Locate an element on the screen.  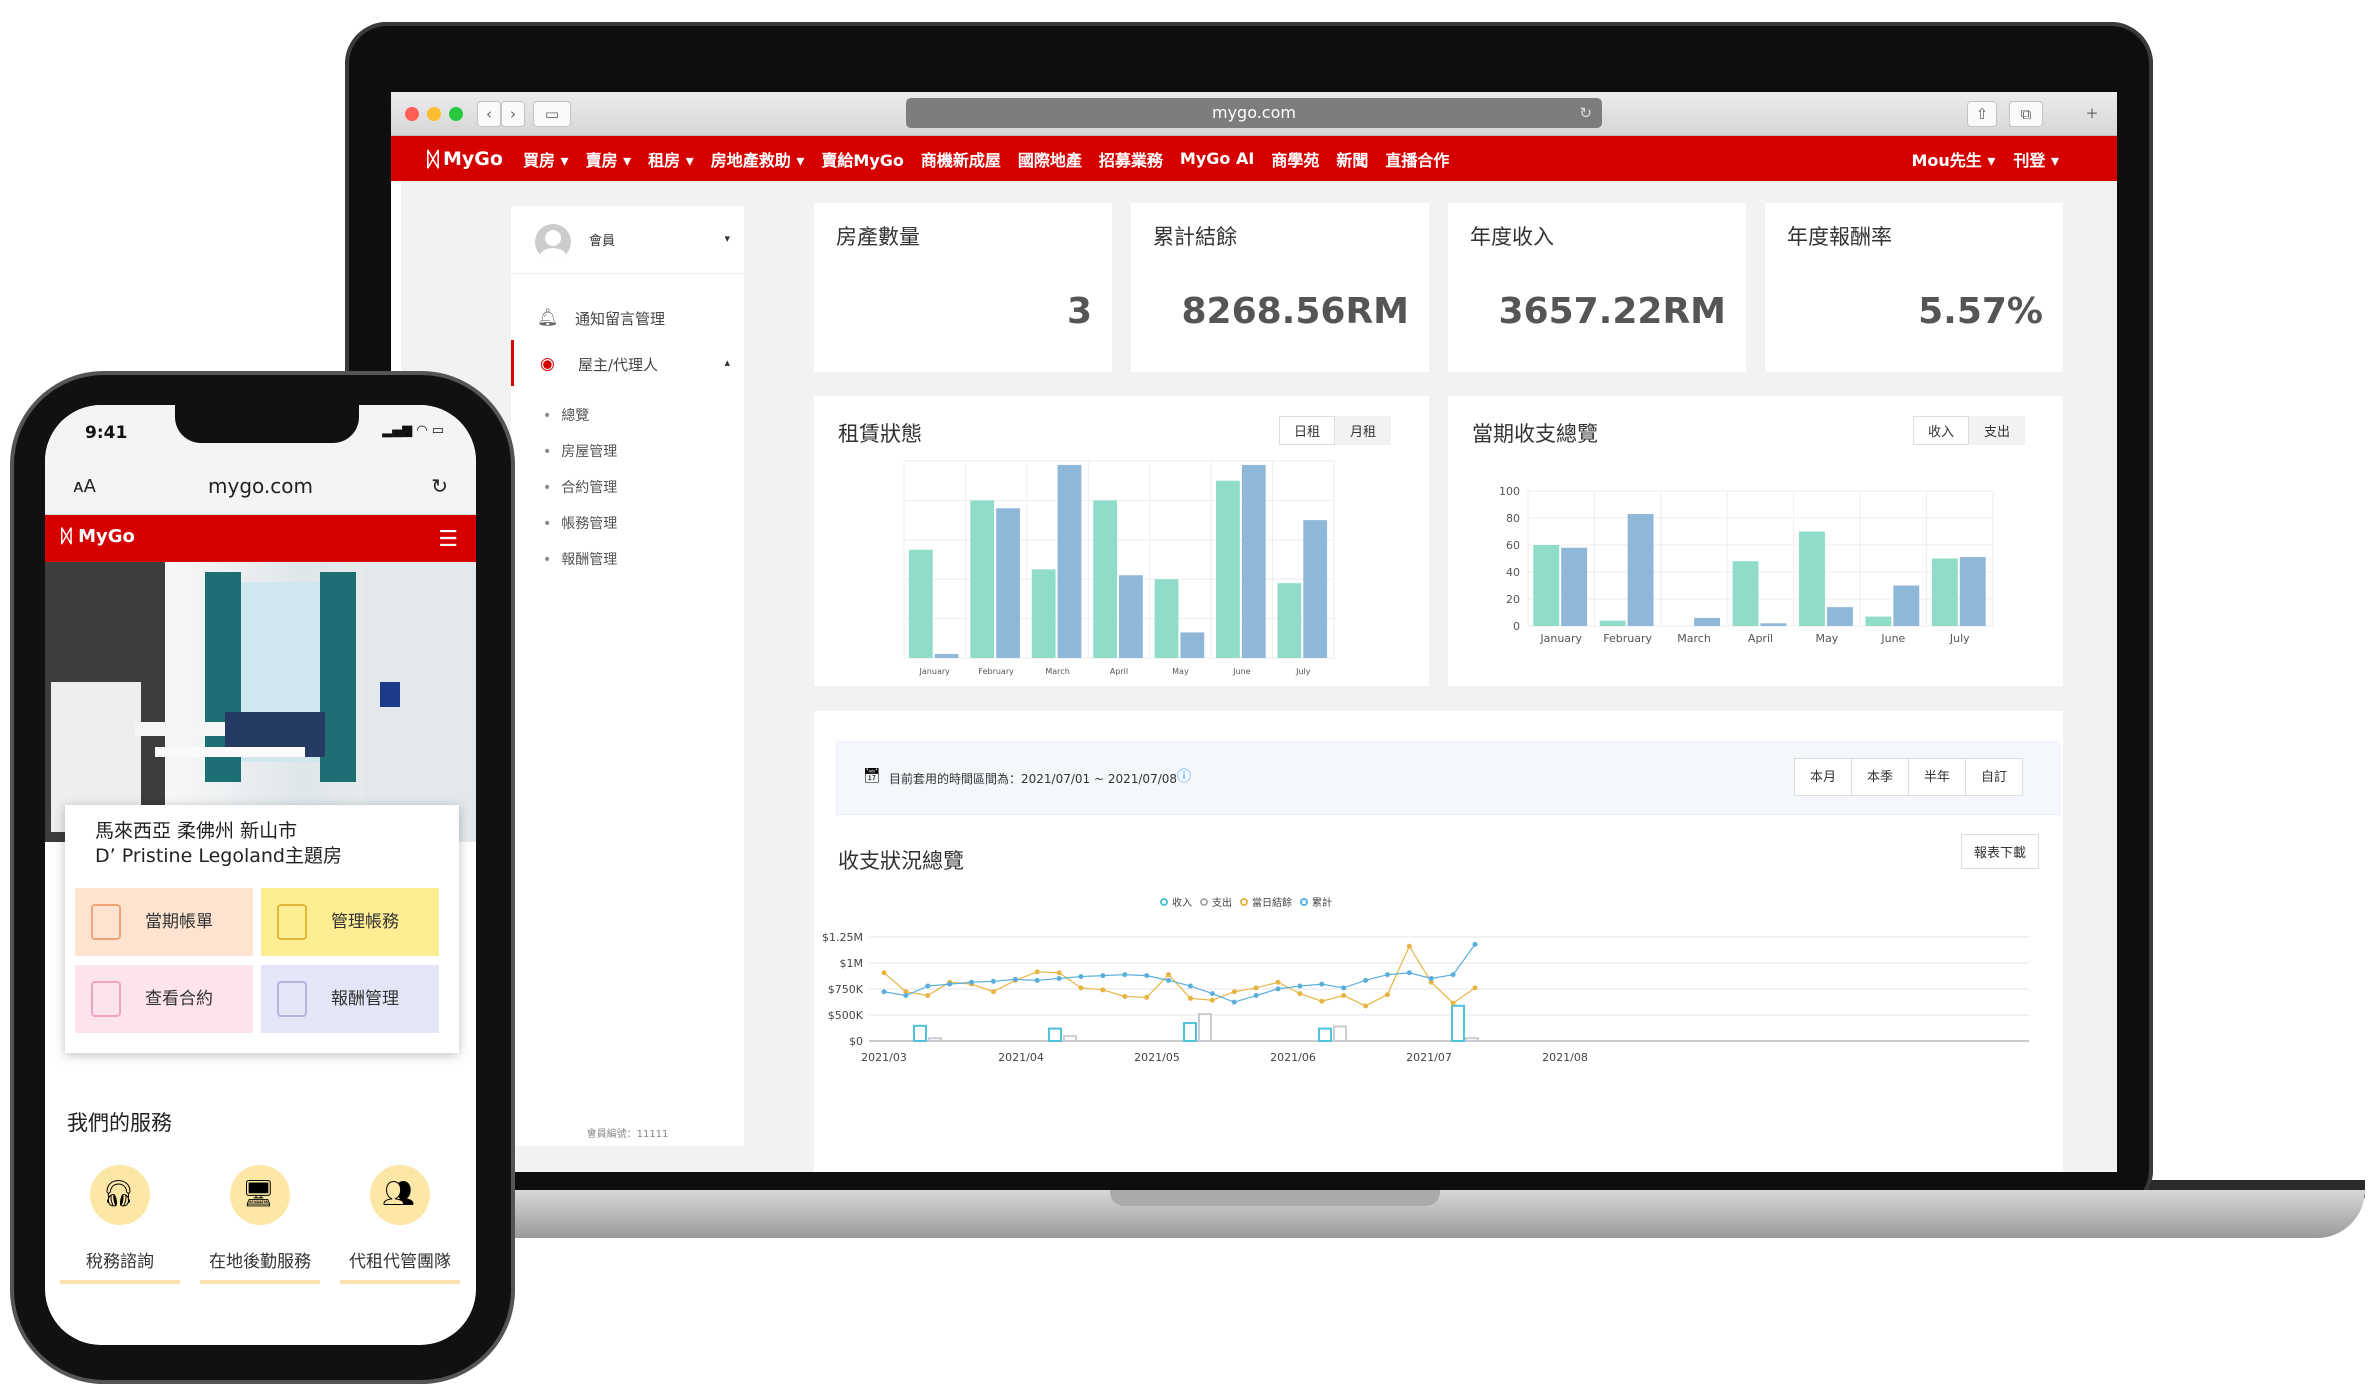
hamburger-menu-icon: ☰ is located at coordinates (448, 539).